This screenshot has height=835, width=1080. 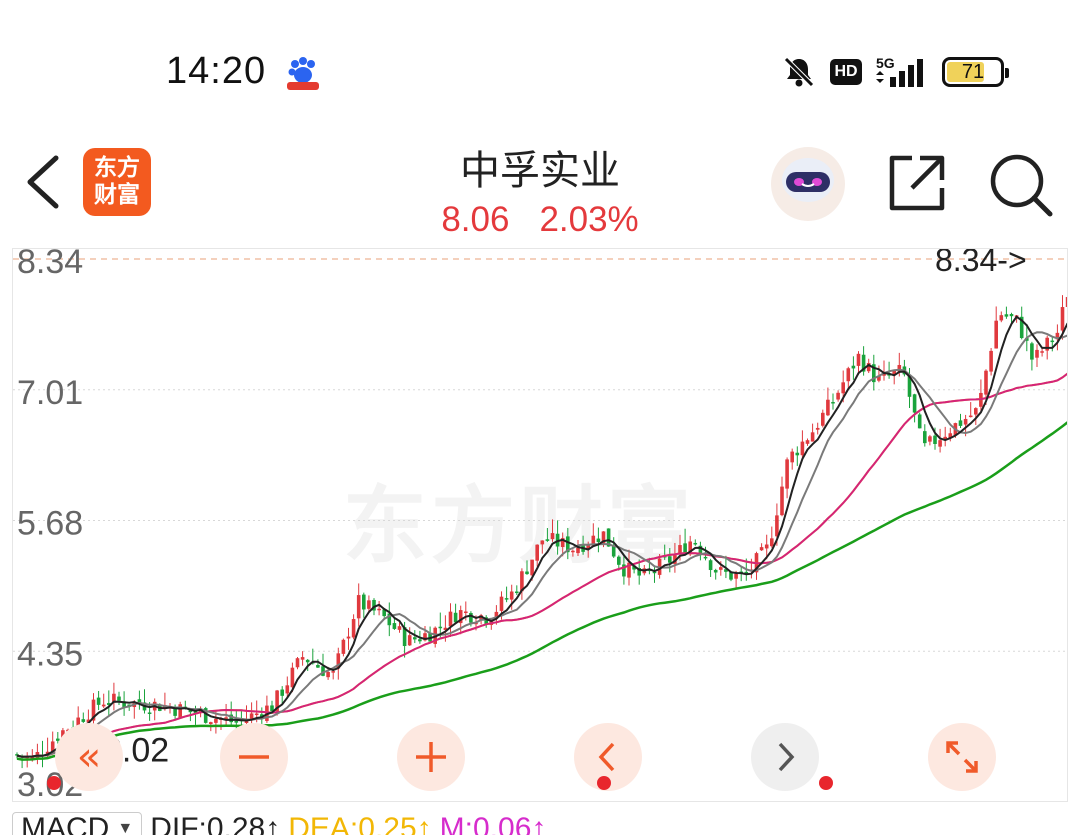 I want to click on hd-icon: HD, so click(x=846, y=72).